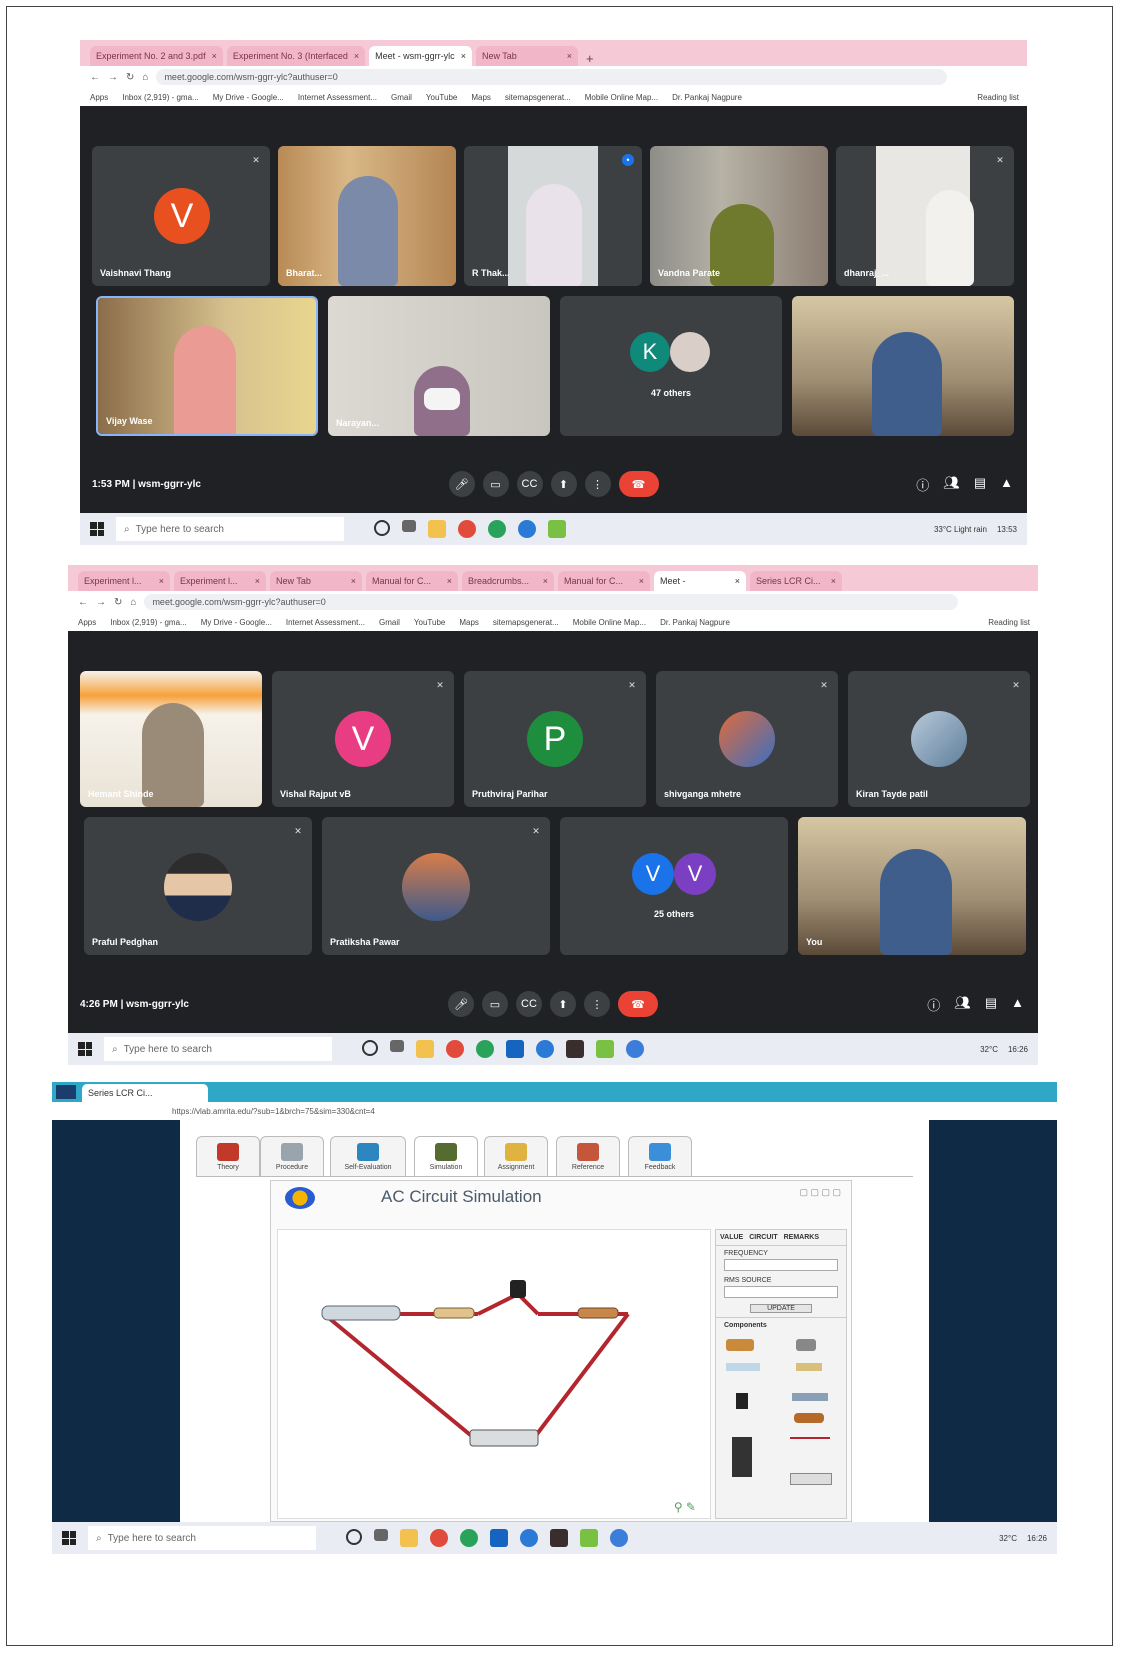 This screenshot has height=1653, width=1121. Describe the element at coordinates (202, 1538) in the screenshot. I see `taskbar-search: ⌕ Type here to search` at that location.